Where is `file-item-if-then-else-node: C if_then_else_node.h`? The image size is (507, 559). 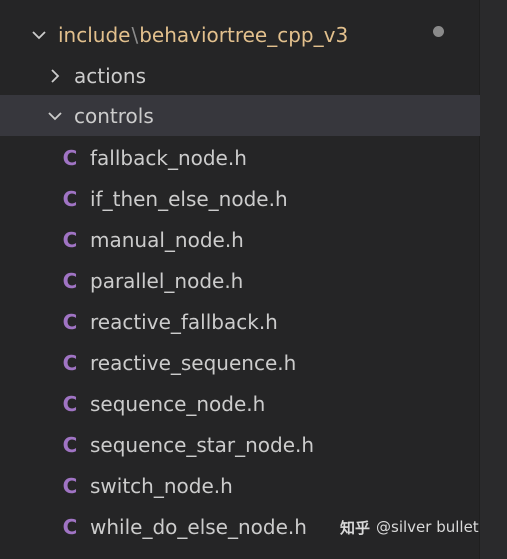 file-item-if-then-else-node: C if_then_else_node.h is located at coordinates (240, 198).